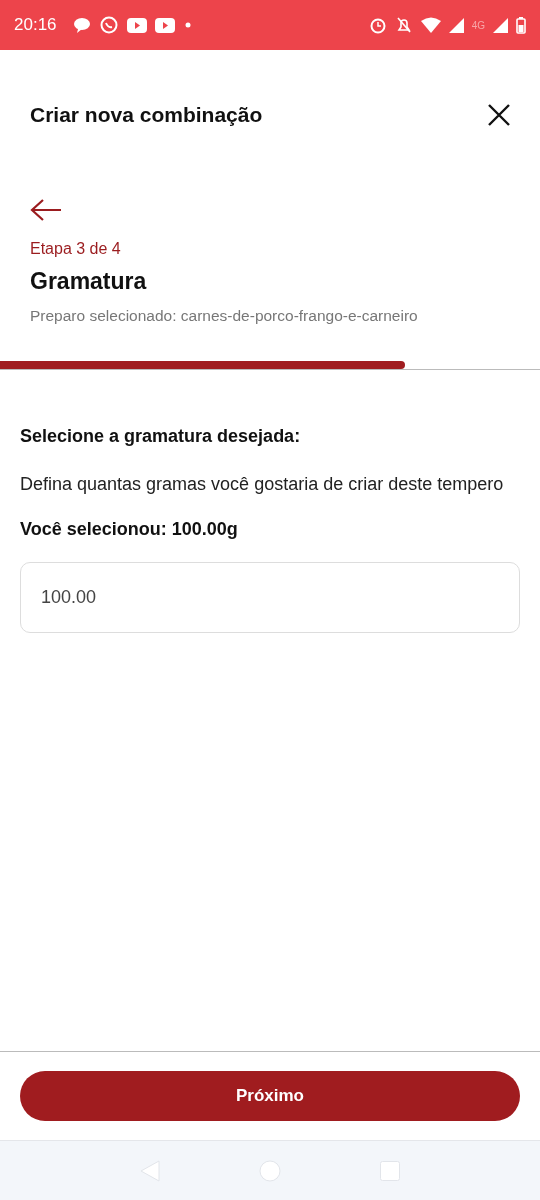 The height and width of the screenshot is (1200, 540). What do you see at coordinates (499, 115) in the screenshot?
I see `close-button` at bounding box center [499, 115].